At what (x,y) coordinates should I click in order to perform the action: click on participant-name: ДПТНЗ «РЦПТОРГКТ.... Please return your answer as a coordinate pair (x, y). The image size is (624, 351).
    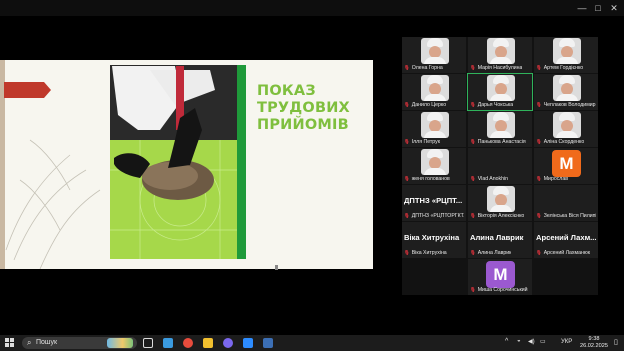
    Looking at the image, I should click on (437, 216).